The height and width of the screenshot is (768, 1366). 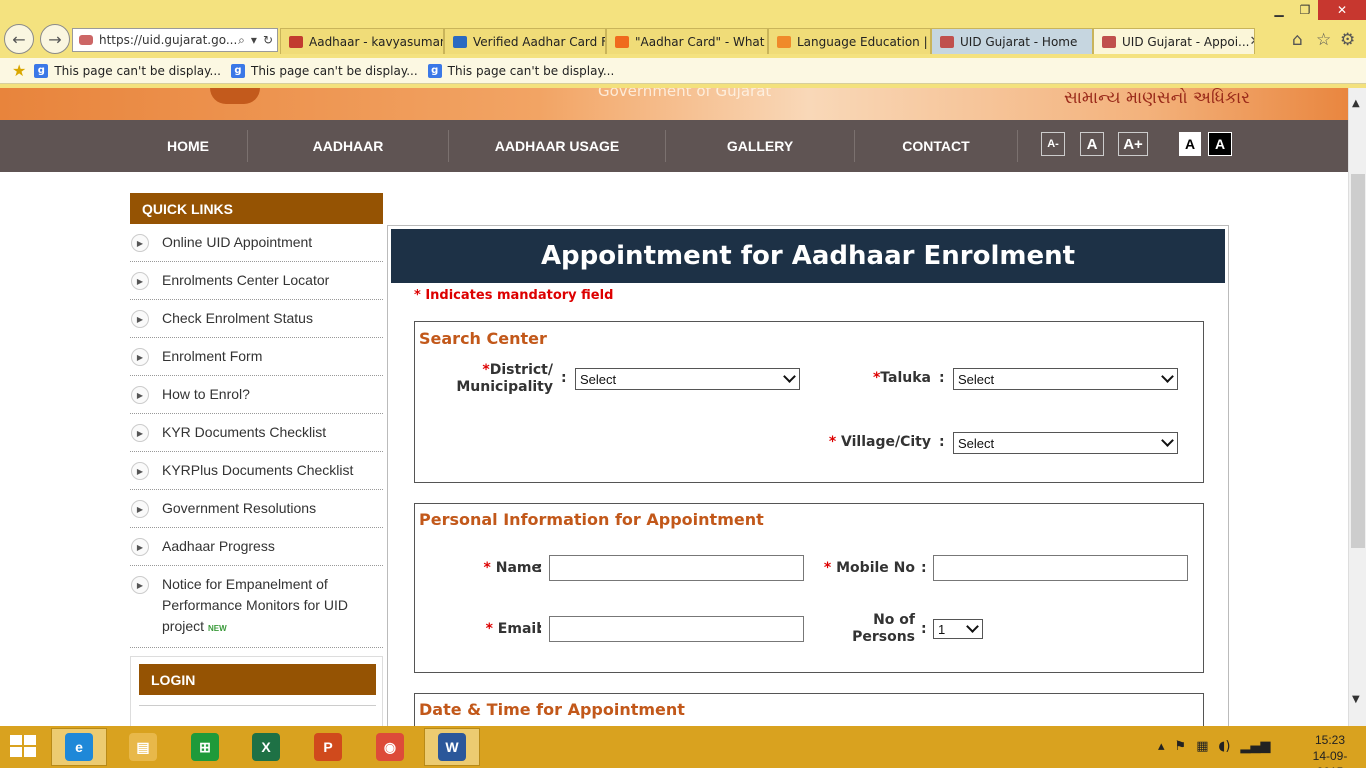 I want to click on scroll-down-icon: ▼, so click(x=1356, y=699).